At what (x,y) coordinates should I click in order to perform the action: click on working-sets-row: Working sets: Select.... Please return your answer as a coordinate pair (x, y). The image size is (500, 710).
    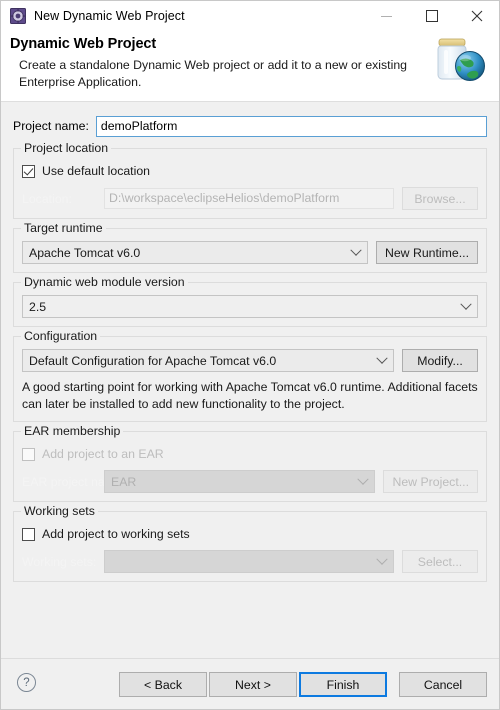
    Looking at the image, I should click on (250, 561).